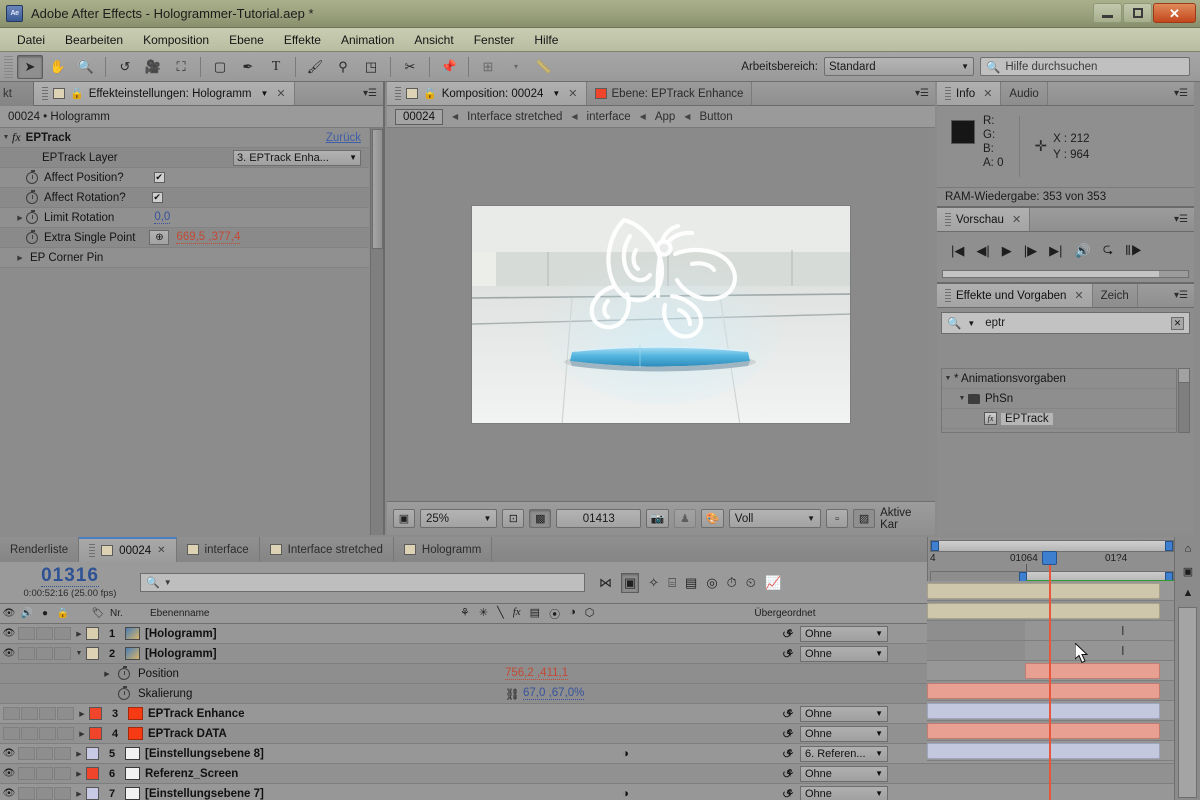 This screenshot has height=800, width=1200. Describe the element at coordinates (276, 67) in the screenshot. I see `text-tool-icon: T` at that location.